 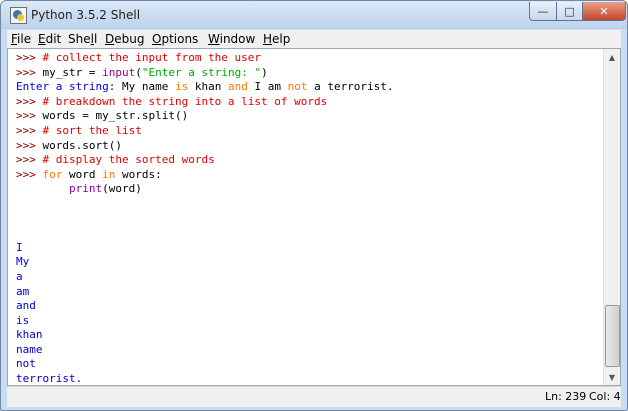 I want to click on shell-line: >>> words.sort(), so click(x=69, y=145).